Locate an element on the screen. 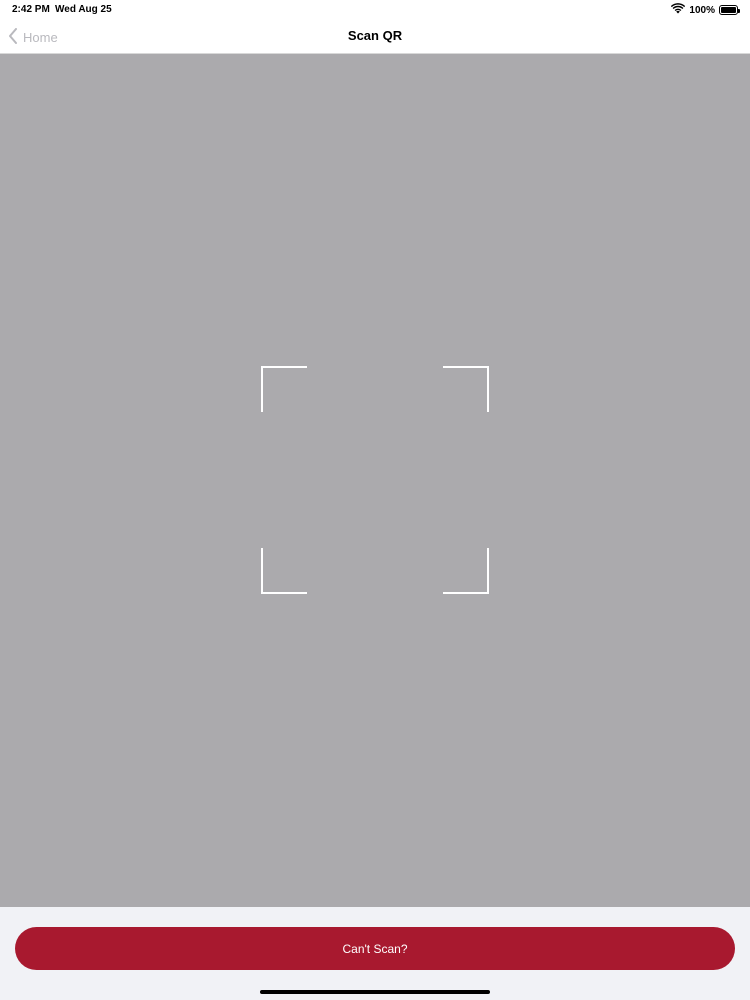 The image size is (750, 1000). status-indicators: 100% is located at coordinates (705, 10).